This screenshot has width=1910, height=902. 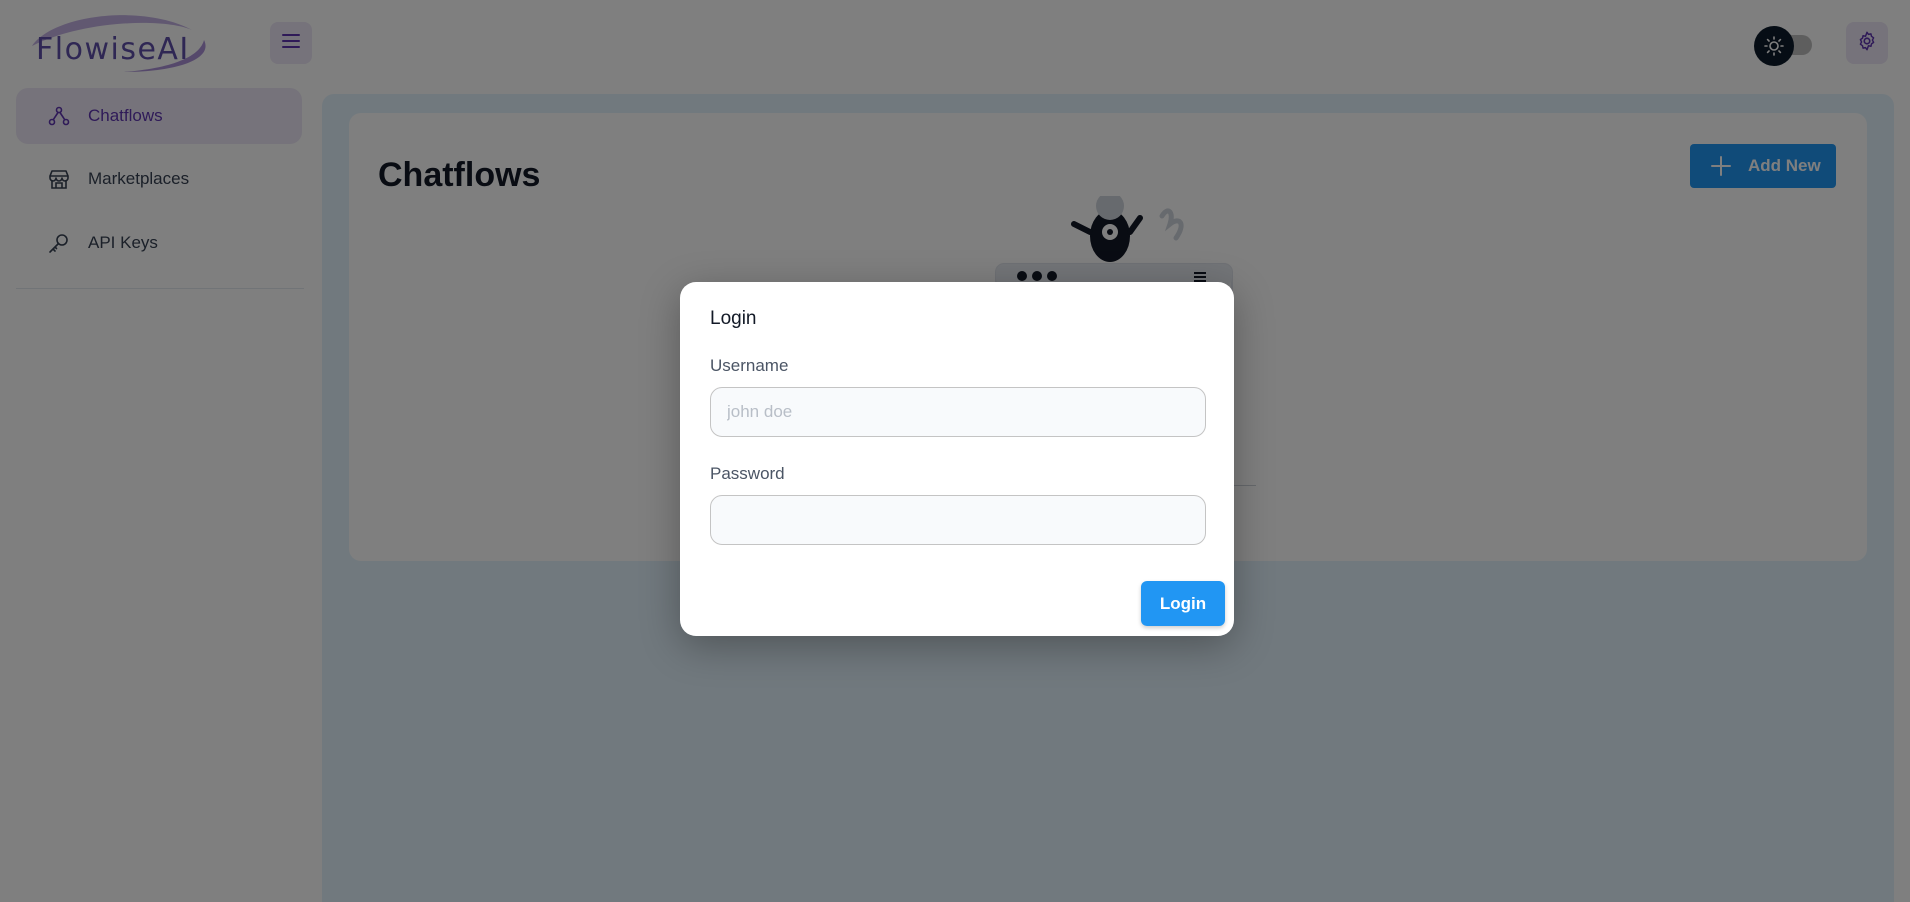 What do you see at coordinates (747, 473) in the screenshot?
I see `password-label: Password` at bounding box center [747, 473].